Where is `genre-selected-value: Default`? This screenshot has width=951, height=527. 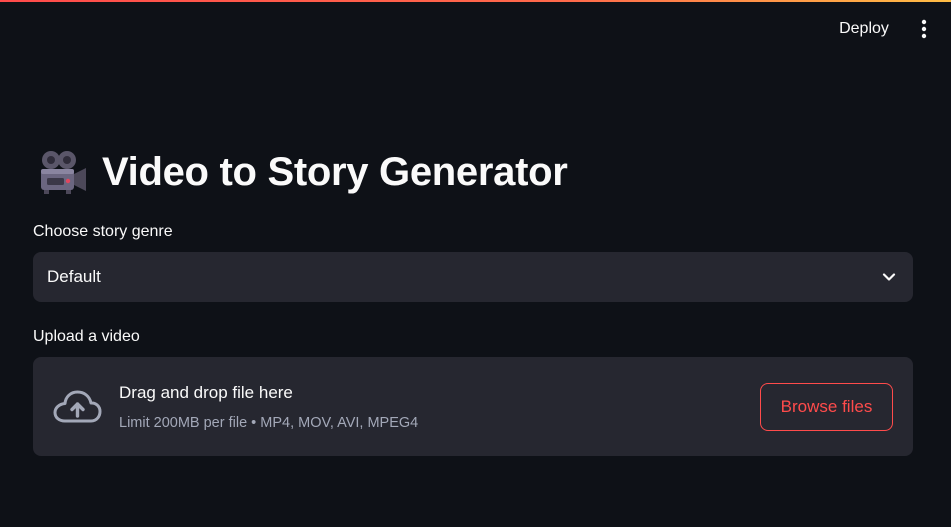 genre-selected-value: Default is located at coordinates (74, 276).